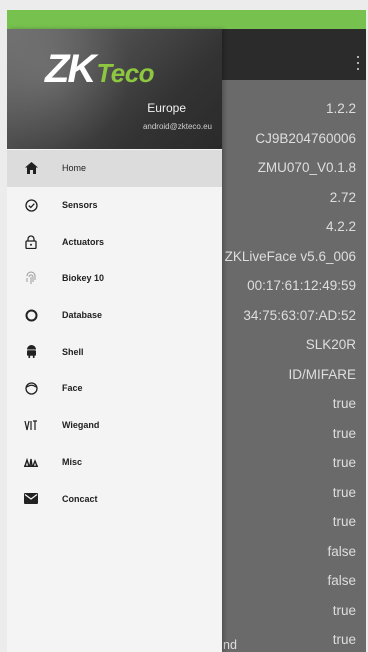 This screenshot has width=368, height=652. I want to click on menu-item-sensors: Sensors, so click(114, 205).